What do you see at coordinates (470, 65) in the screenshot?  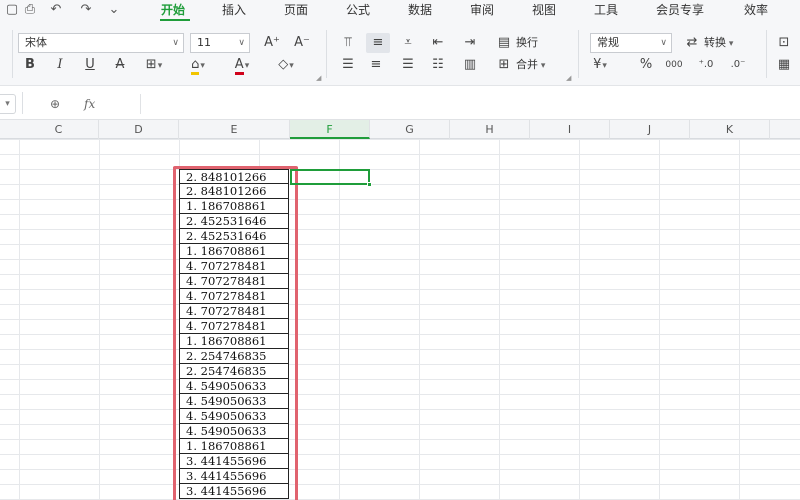 I see `distribute-button: ▥` at bounding box center [470, 65].